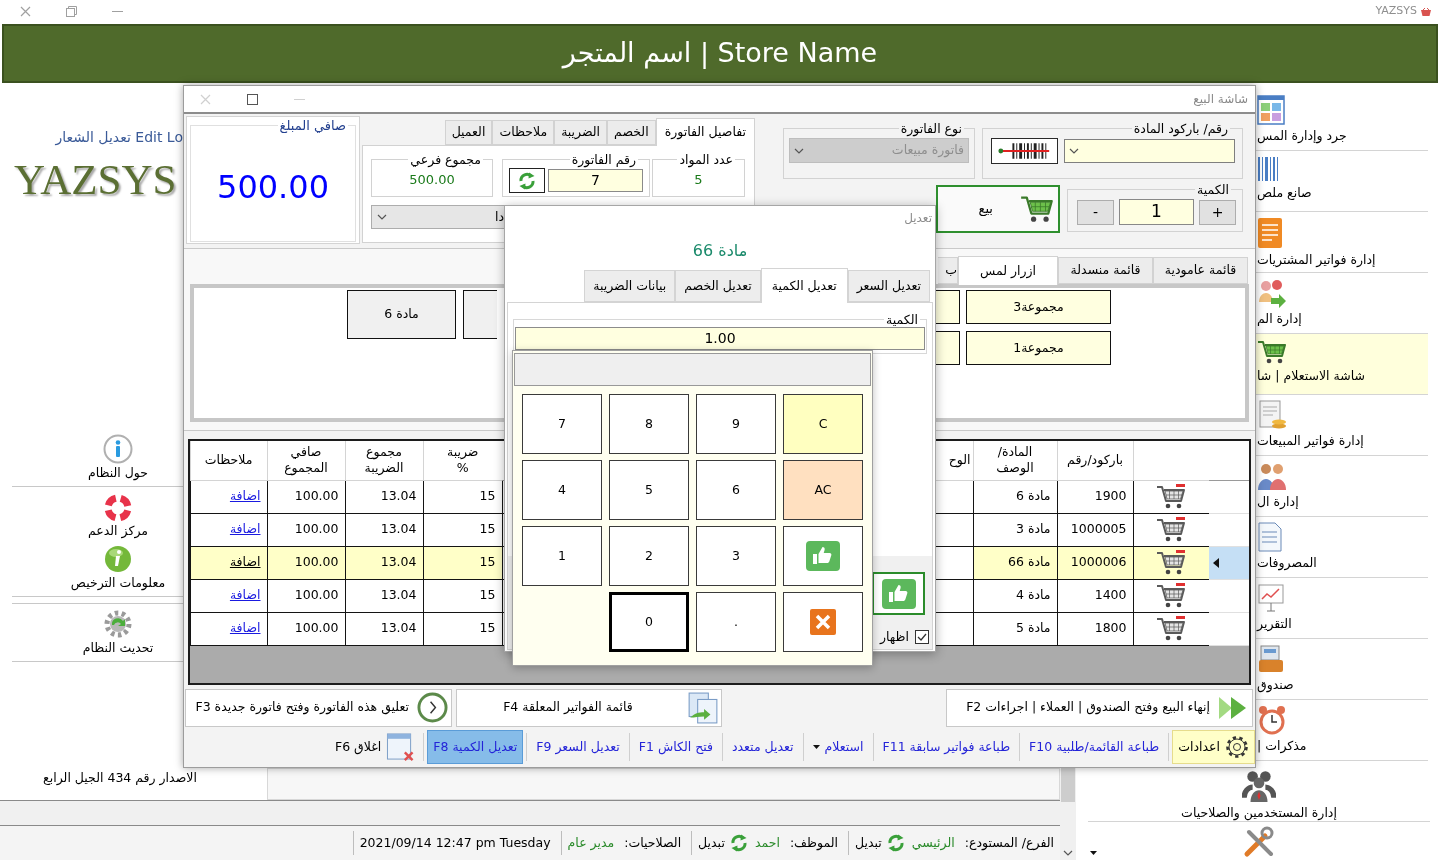 This screenshot has height=860, width=1440. I want to click on confirm-button, so click(898, 593).